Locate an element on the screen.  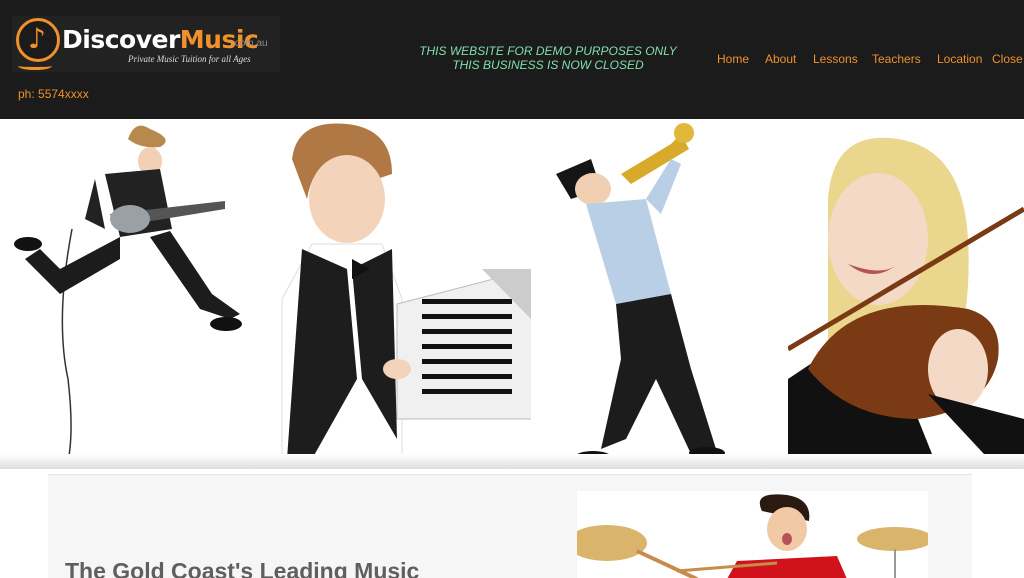
nav-close: Close is located at coordinates (1007, 59).